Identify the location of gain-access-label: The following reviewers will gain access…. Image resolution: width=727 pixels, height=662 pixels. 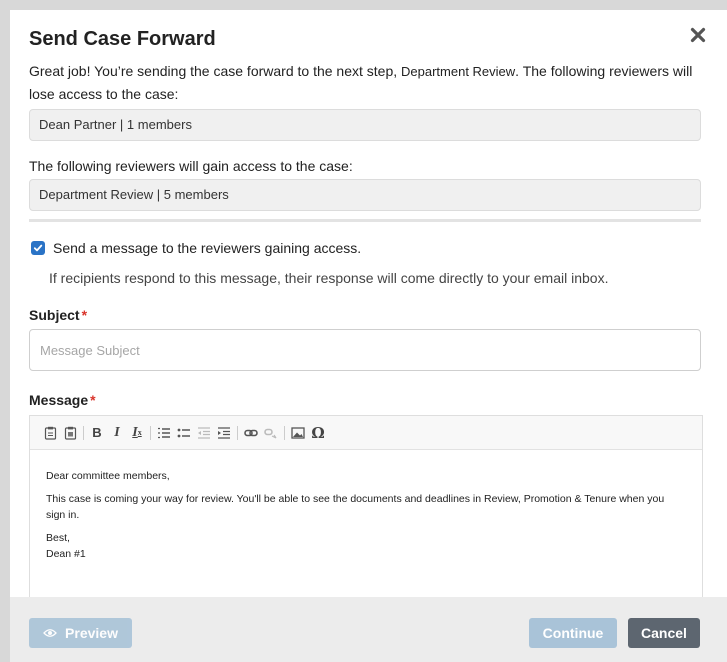
(191, 166).